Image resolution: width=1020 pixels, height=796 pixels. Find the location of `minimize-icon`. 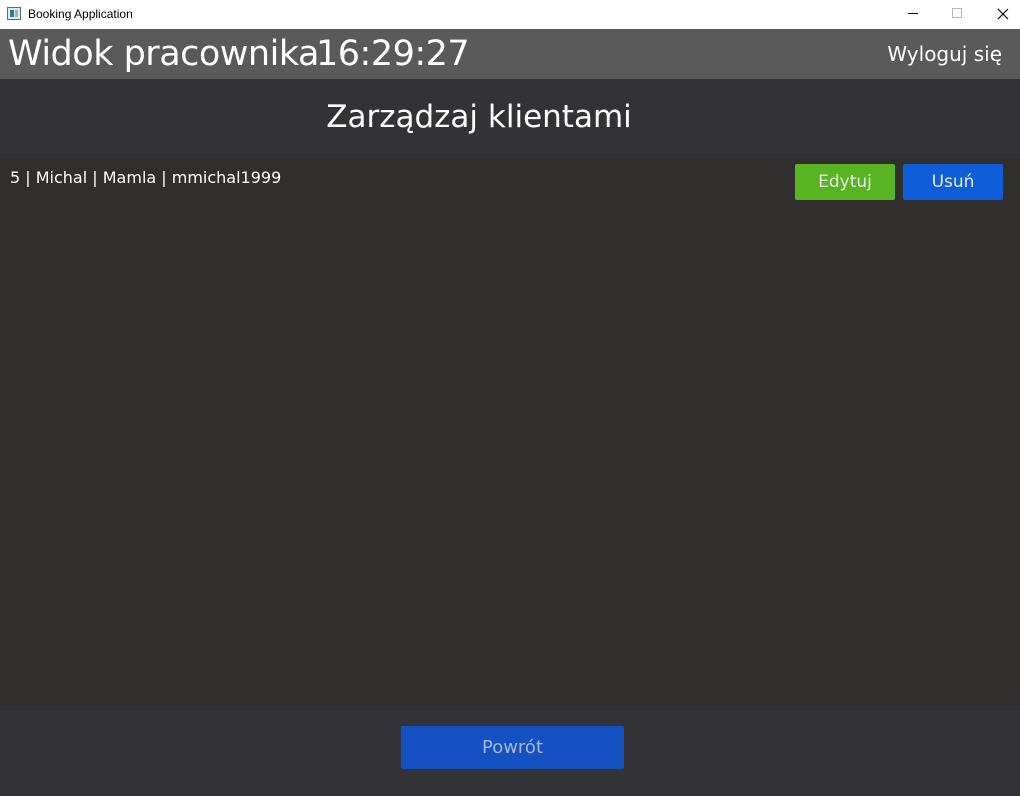

minimize-icon is located at coordinates (913, 14).